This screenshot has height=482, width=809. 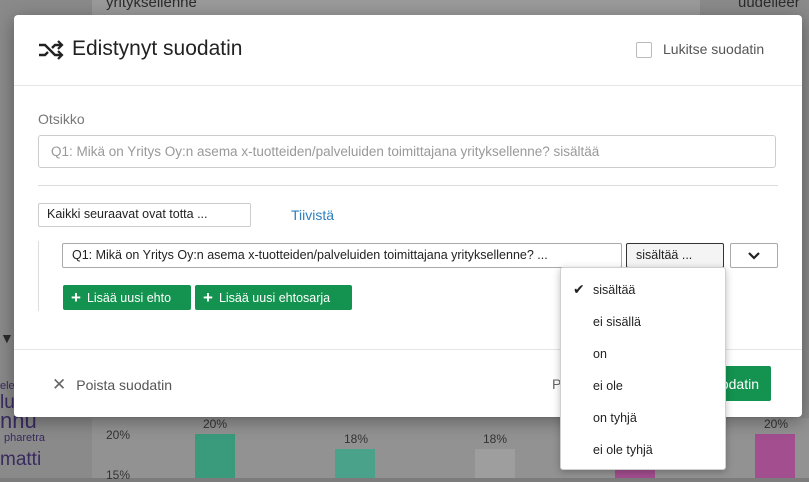 I want to click on dialog-title: Edistynyt suodatin, so click(x=157, y=48).